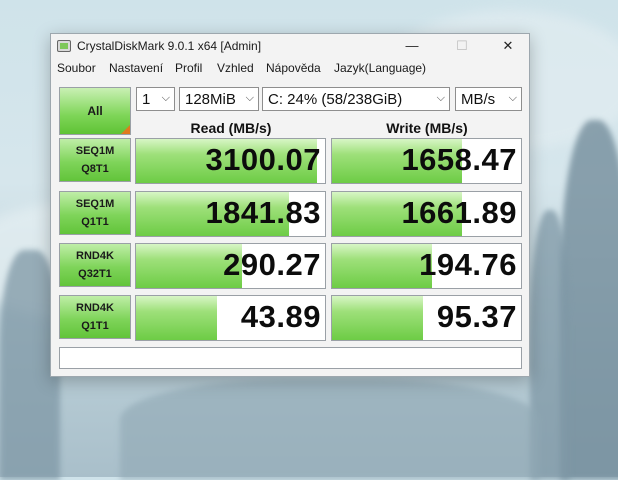 This screenshot has height=480, width=618. What do you see at coordinates (95, 265) in the screenshot?
I see `test-button-rnd4k-q32t1: RND4K Q32T1` at bounding box center [95, 265].